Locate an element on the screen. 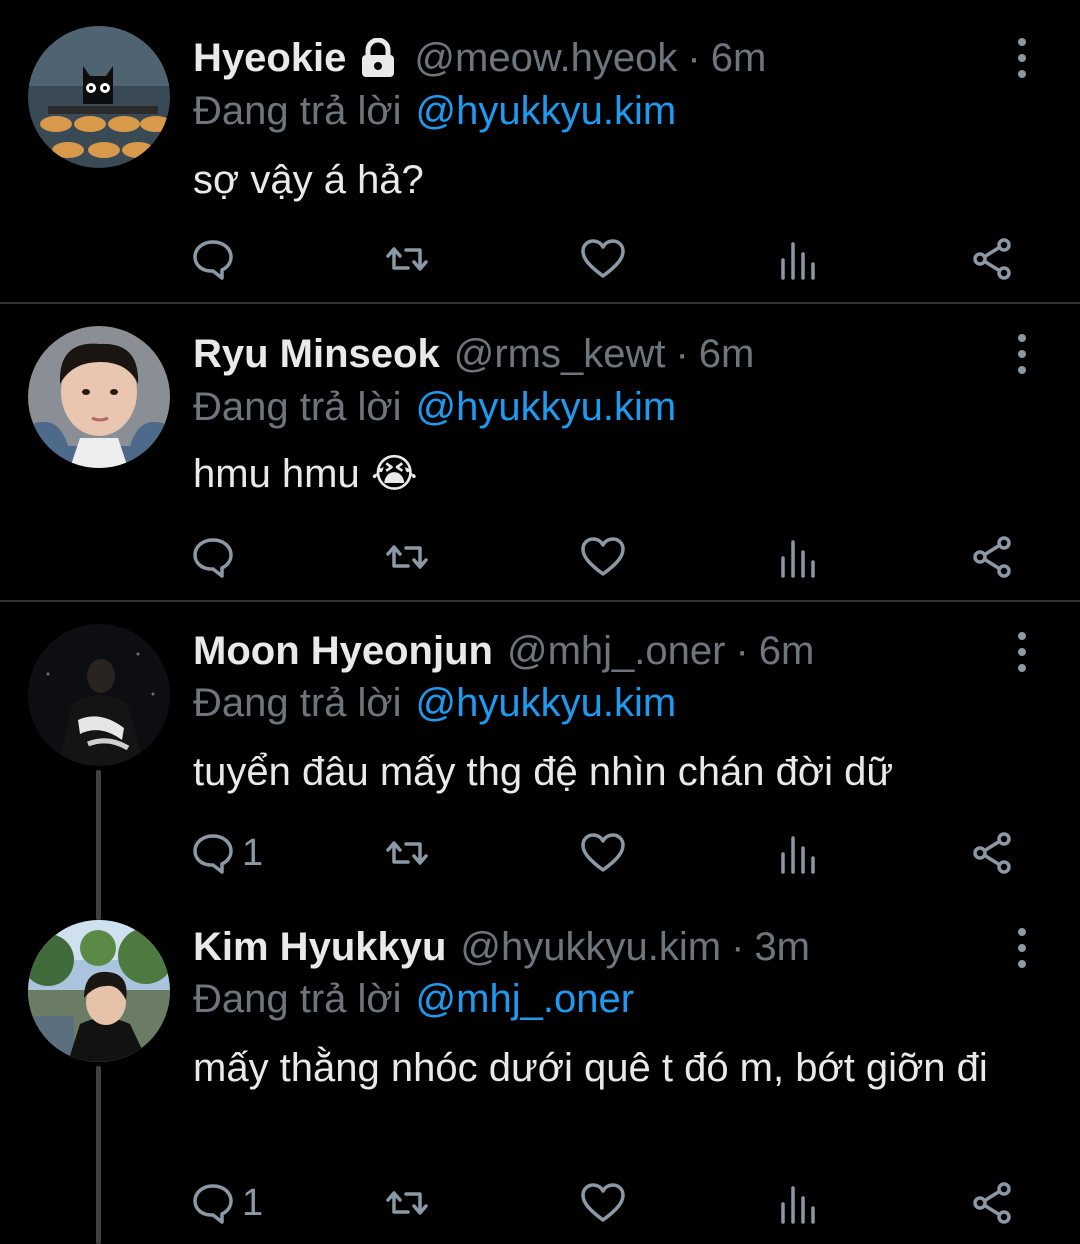 This screenshot has height=1244, width=1080. user-handle: @meow.hyeok is located at coordinates (545, 58).